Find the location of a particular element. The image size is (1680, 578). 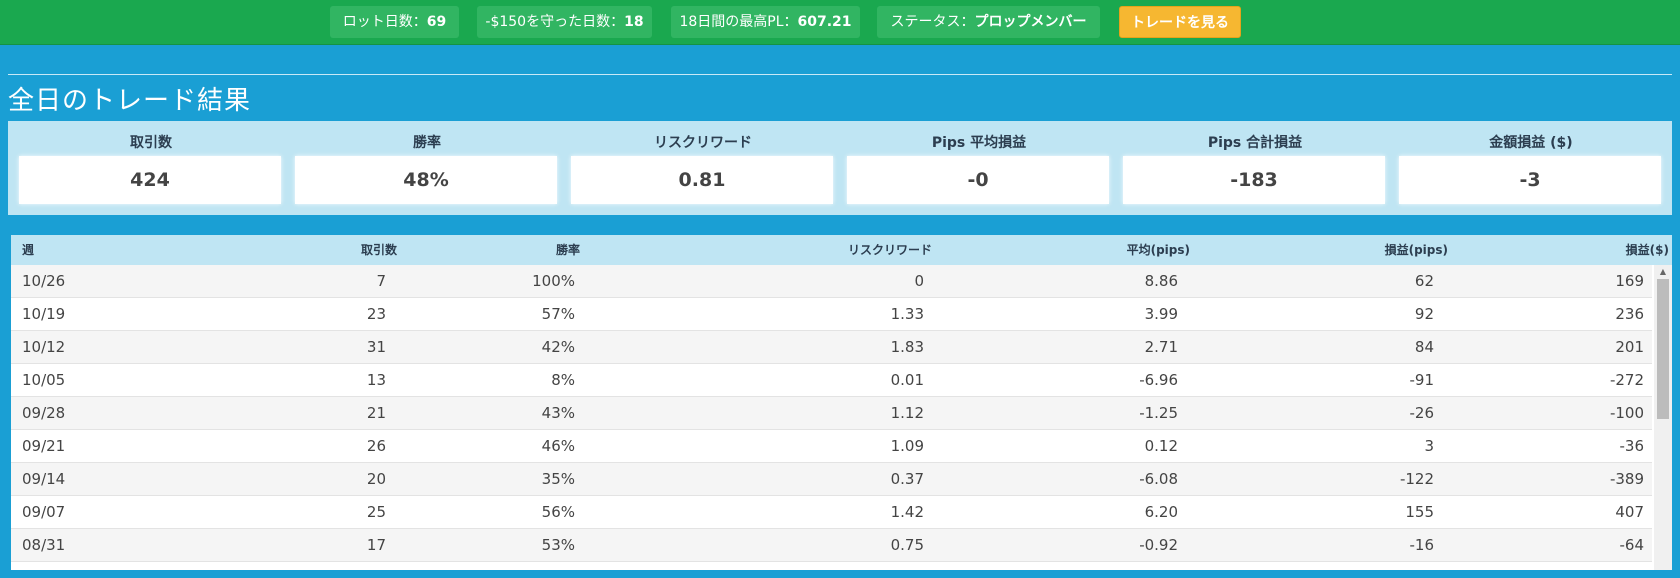

cell-pl-dollars: -64 is located at coordinates (1632, 545).